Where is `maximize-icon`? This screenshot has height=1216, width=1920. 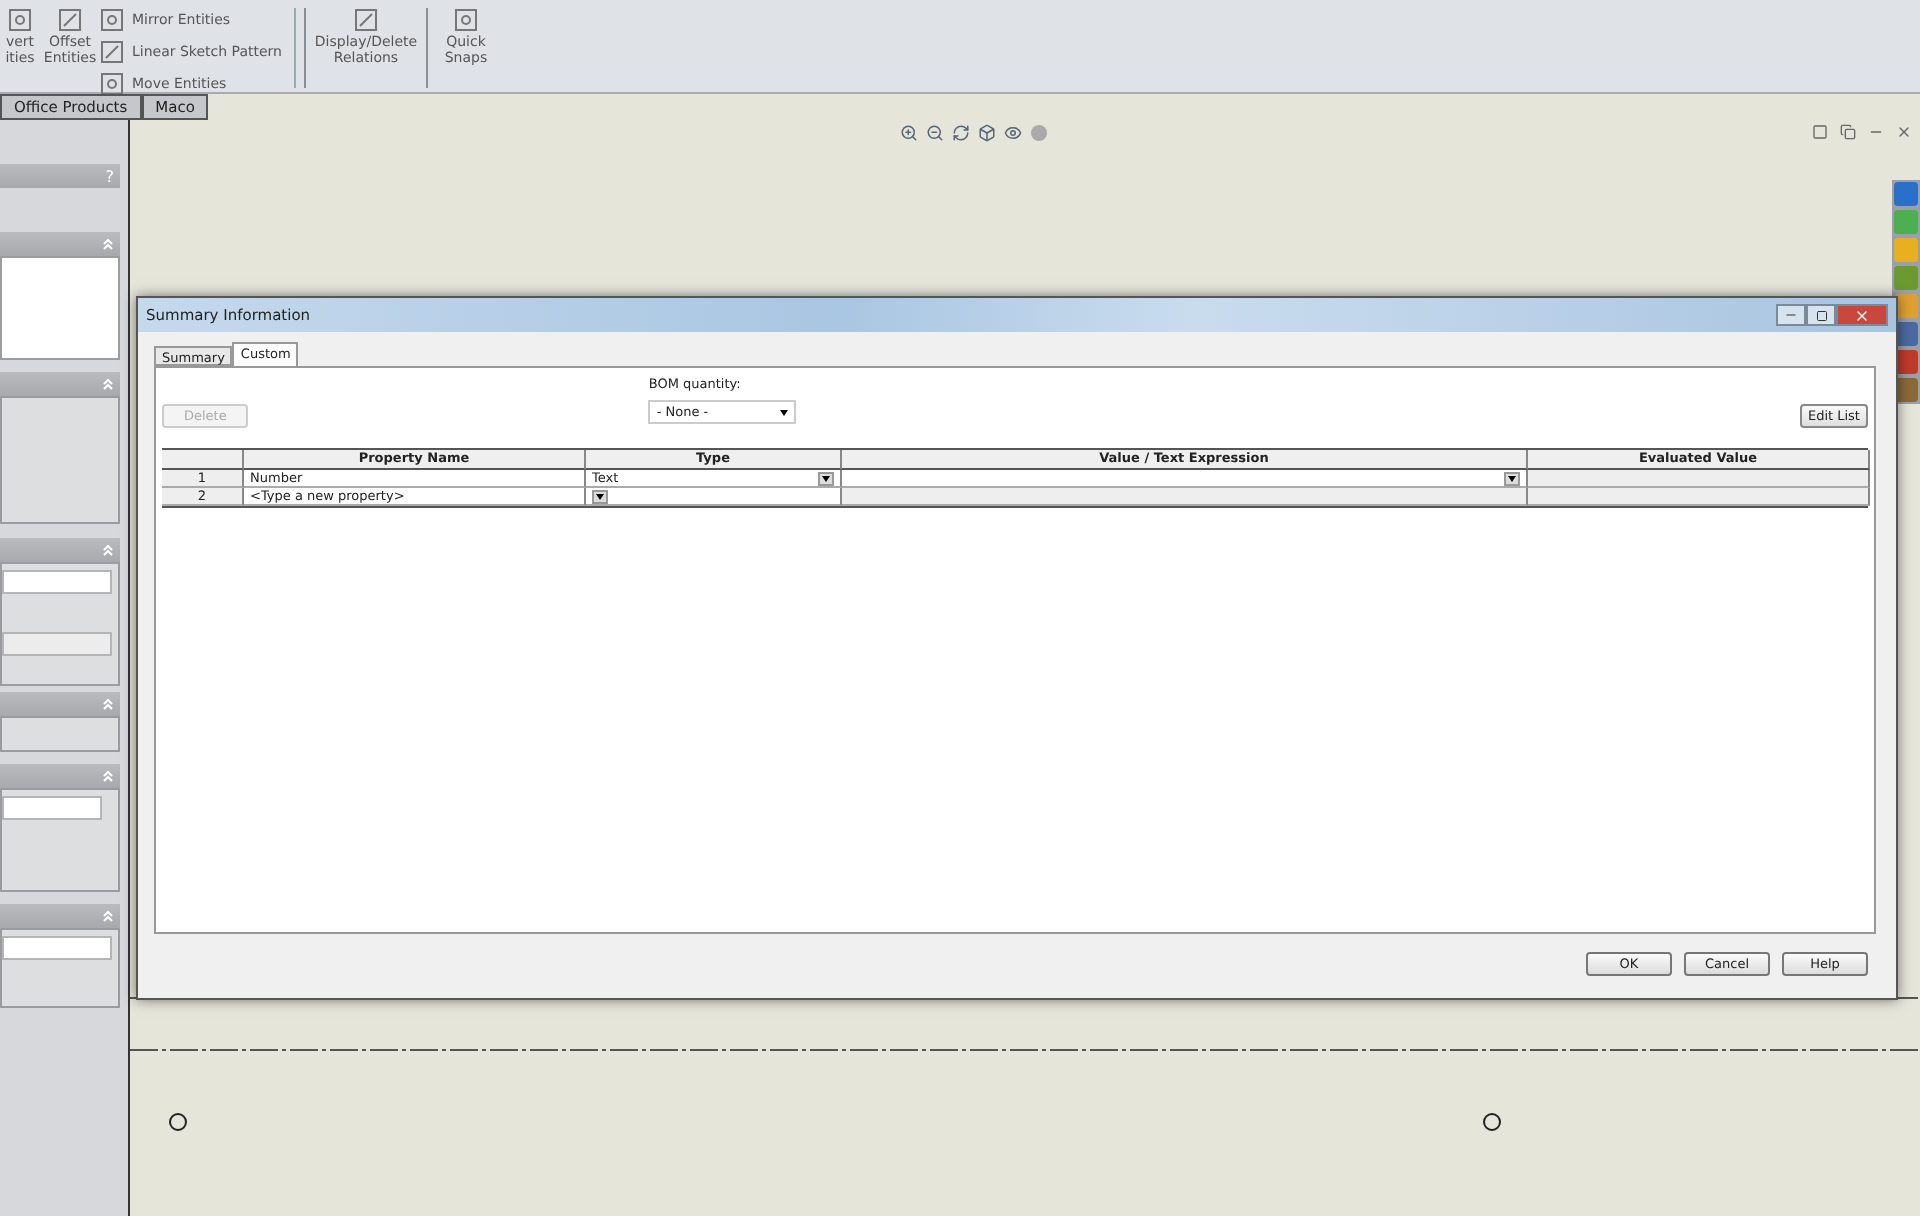 maximize-icon is located at coordinates (1821, 315).